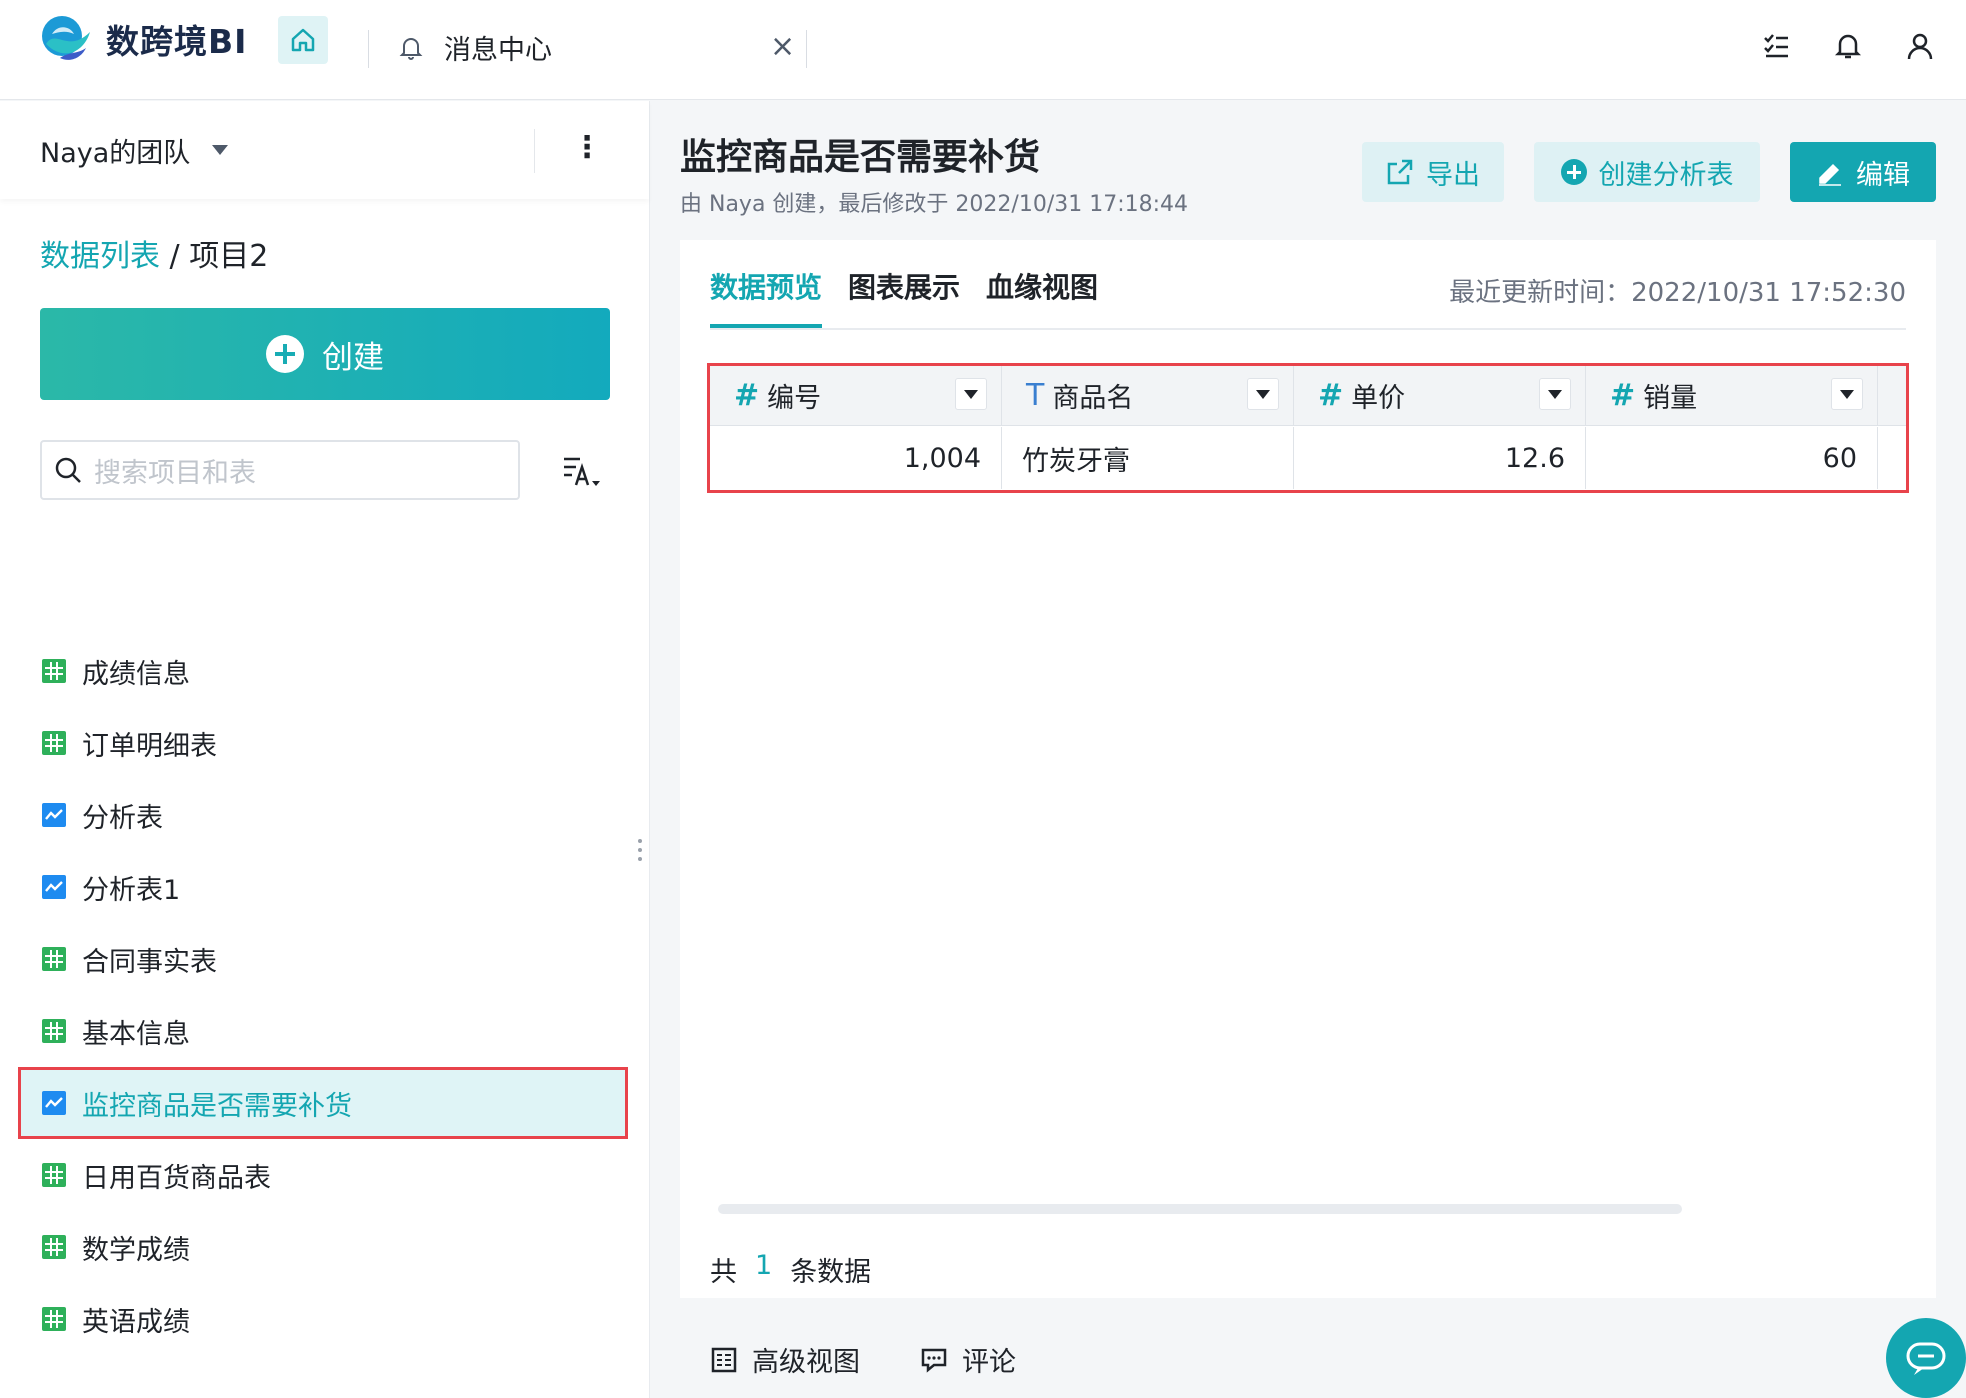 The width and height of the screenshot is (1966, 1398). I want to click on column-name: 商品名, so click(1093, 398).